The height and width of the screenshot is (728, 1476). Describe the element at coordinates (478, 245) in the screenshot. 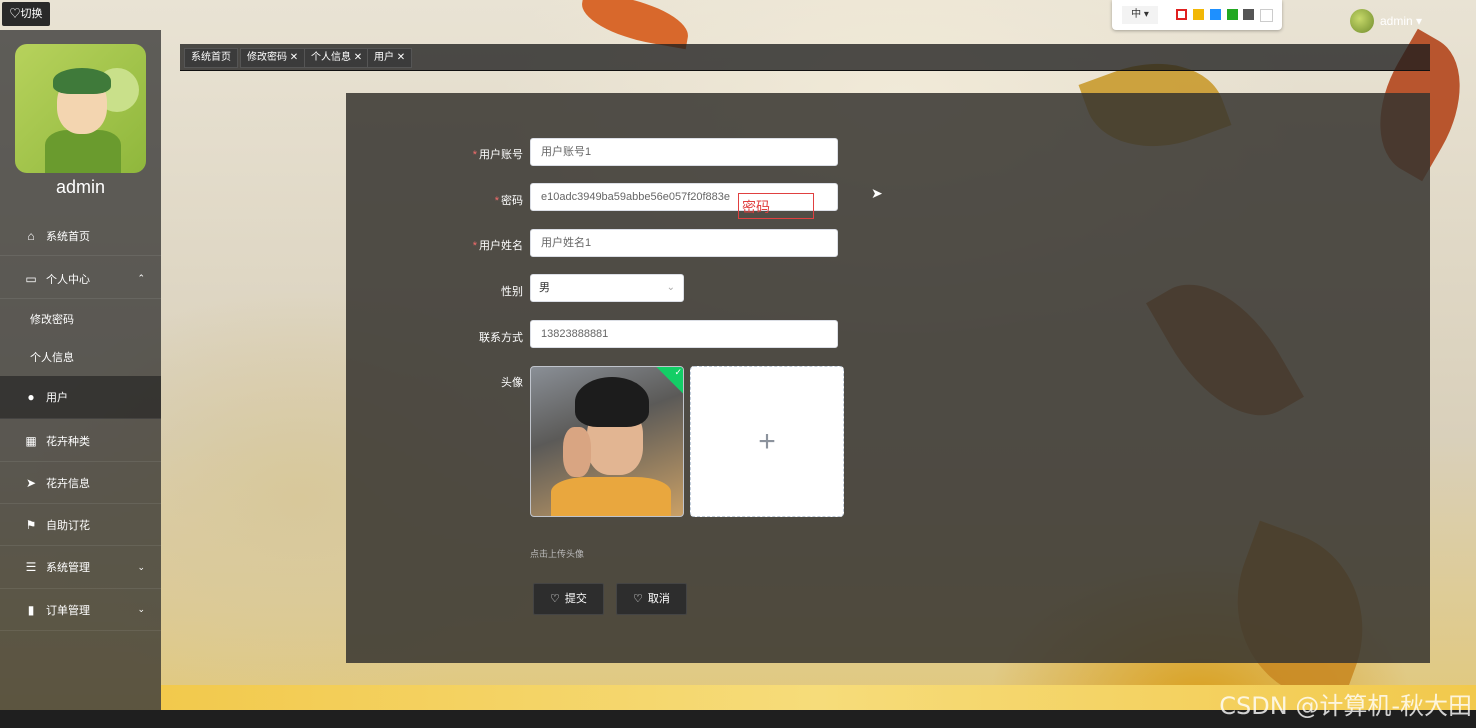

I see `name-label: * 用户姓名` at that location.